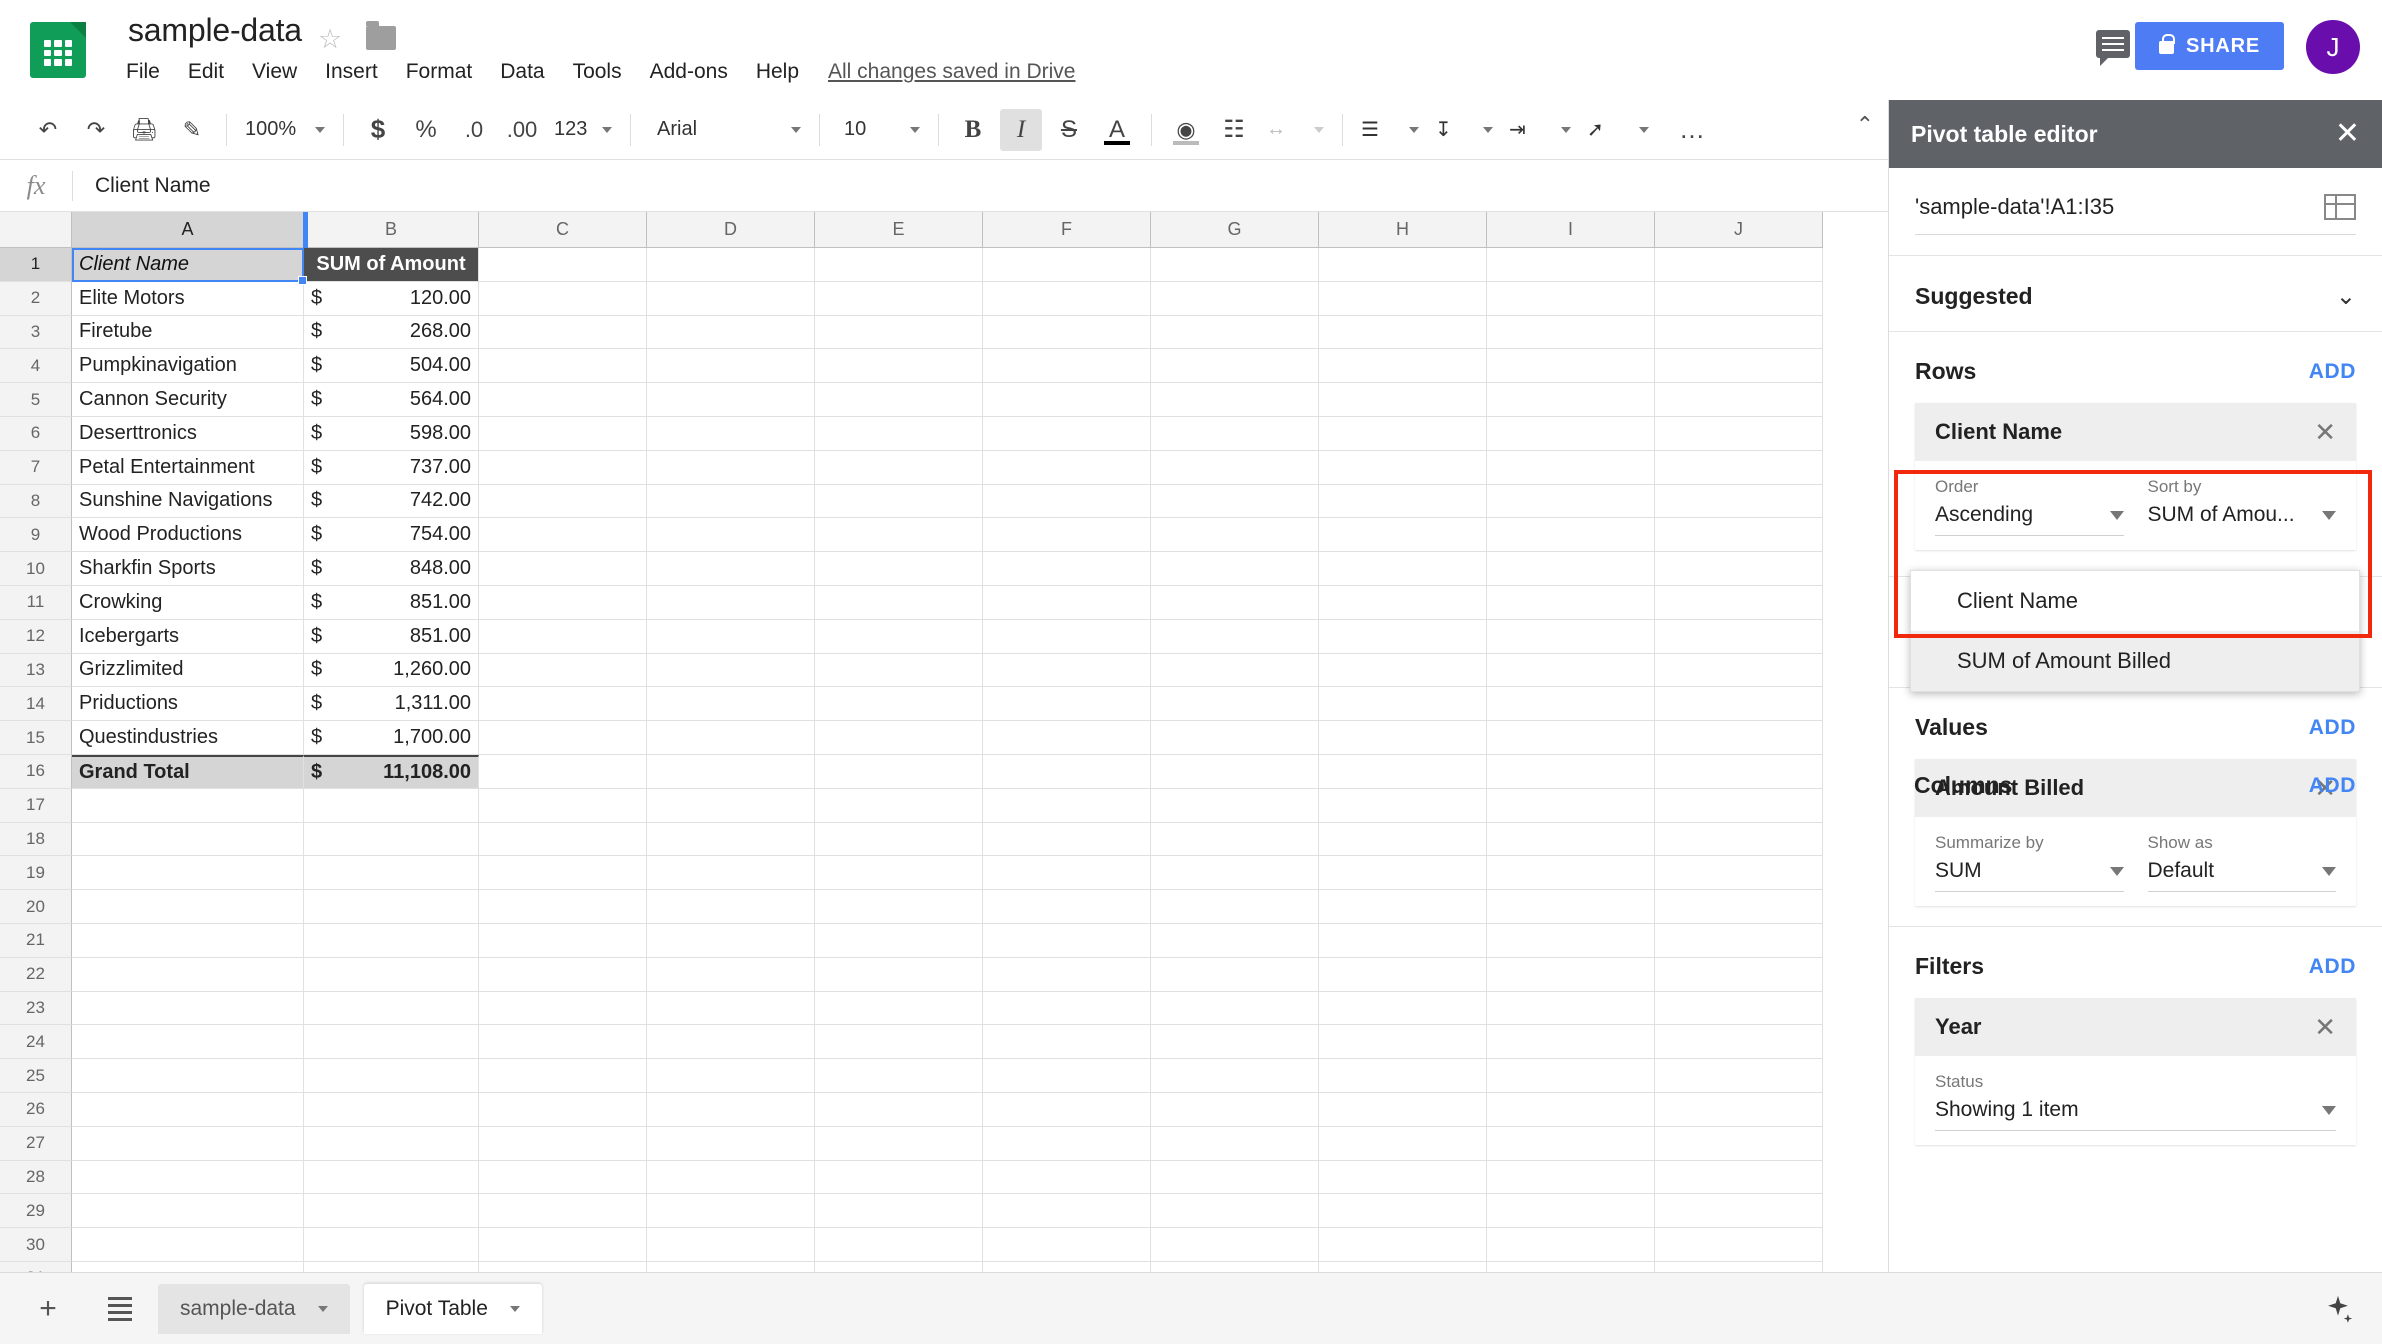 This screenshot has height=1344, width=2382. Describe the element at coordinates (351, 72) in the screenshot. I see `menu-insert: Insert` at that location.